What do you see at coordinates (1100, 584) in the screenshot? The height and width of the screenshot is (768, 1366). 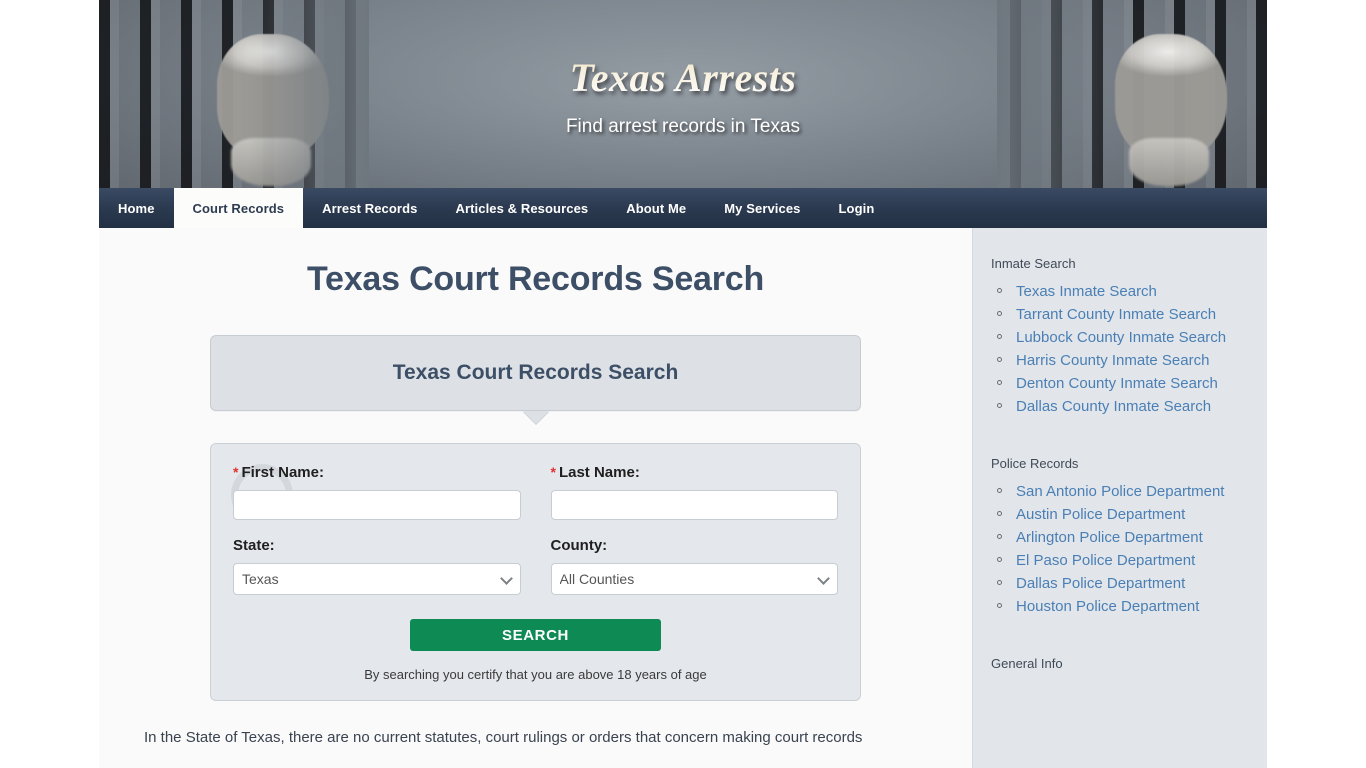 I see `sidebar-link-dallas-police-department: Dallas Police Department` at bounding box center [1100, 584].